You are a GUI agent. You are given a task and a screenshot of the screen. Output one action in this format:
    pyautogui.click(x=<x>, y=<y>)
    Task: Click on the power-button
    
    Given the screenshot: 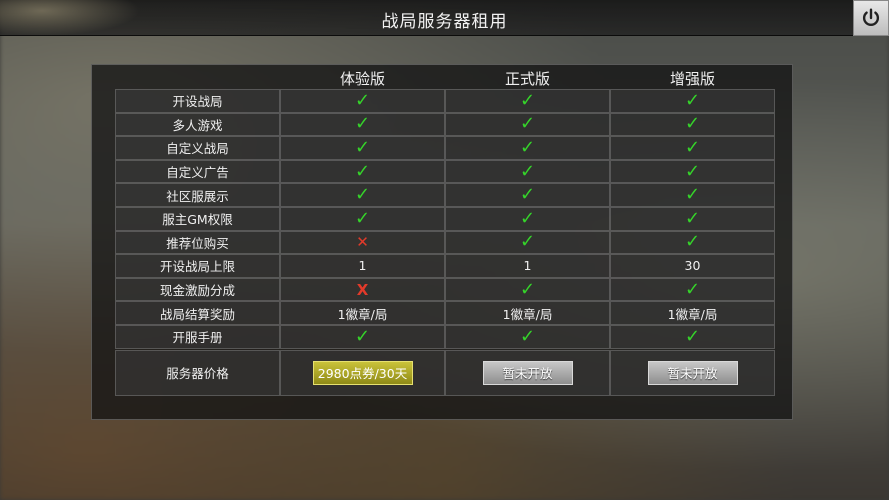 What is the action you would take?
    pyautogui.click(x=871, y=18)
    